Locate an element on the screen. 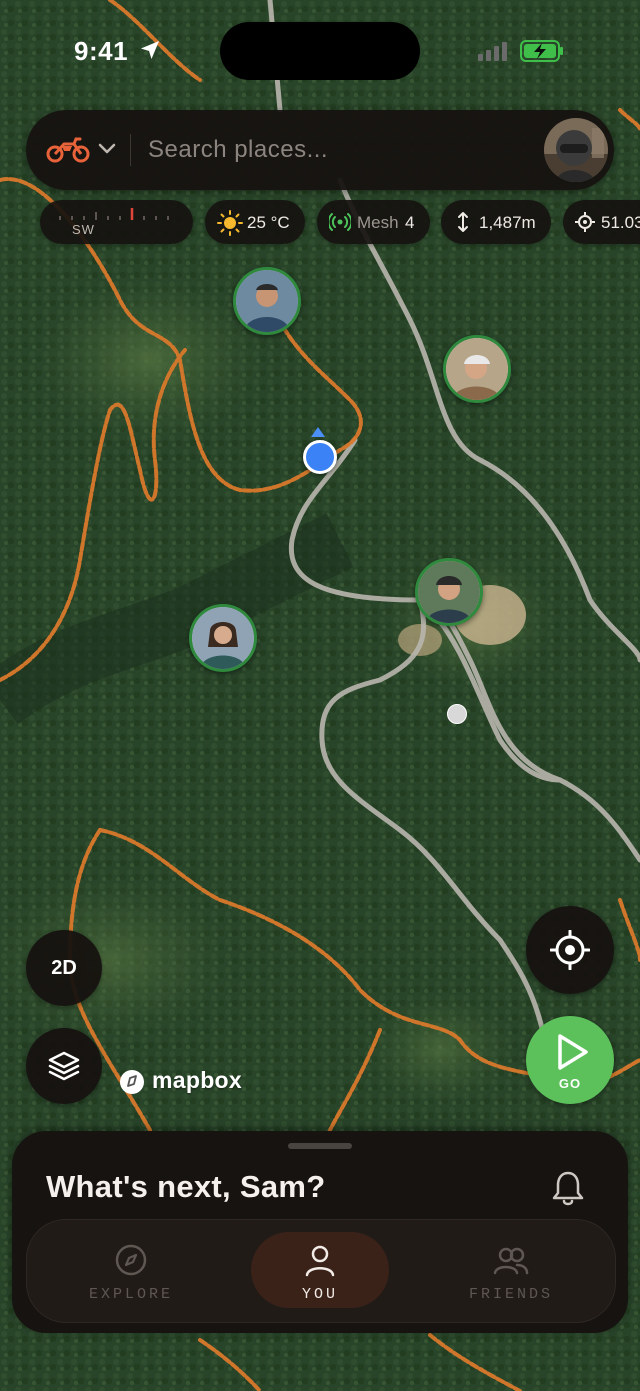  temperature-value: 25 °C is located at coordinates (268, 222).